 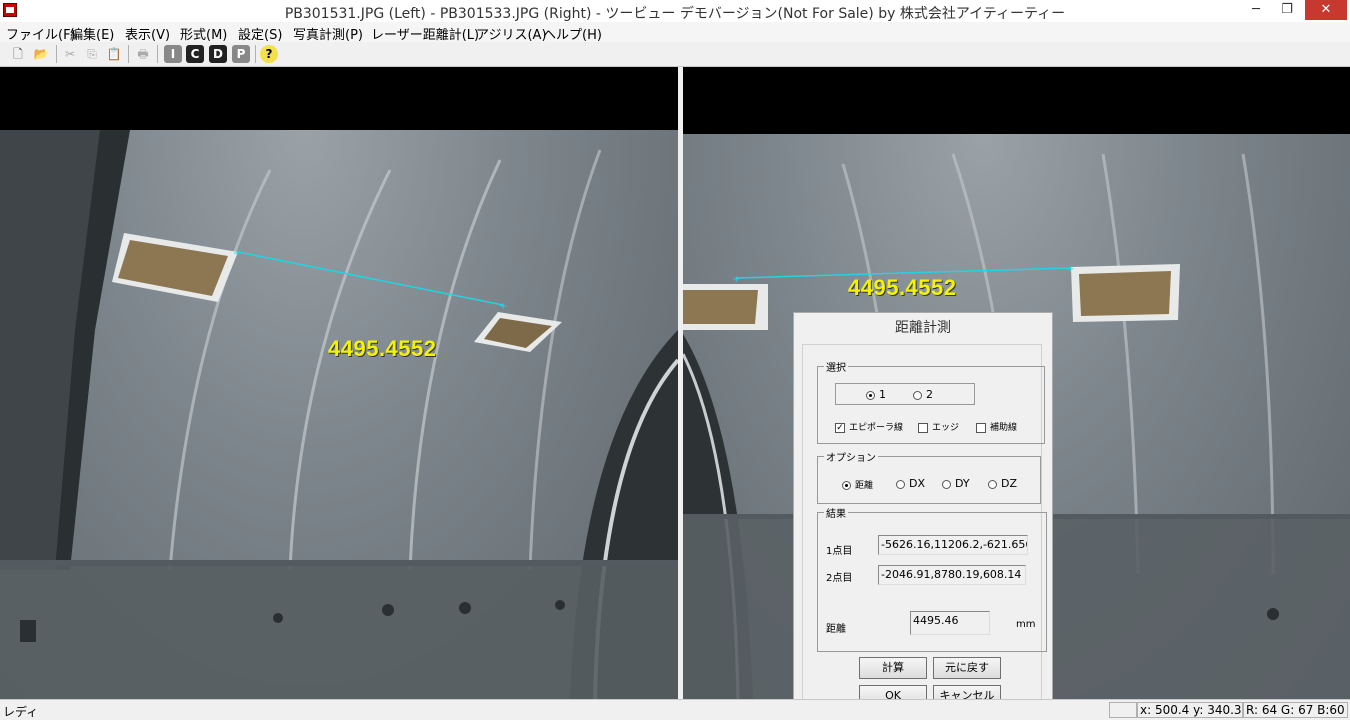 What do you see at coordinates (836, 512) in the screenshot?
I see `results-group-label: 結果` at bounding box center [836, 512].